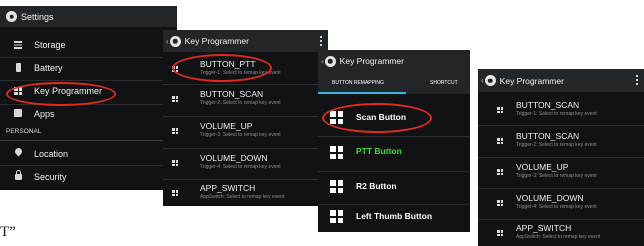  Describe the element at coordinates (379, 151) in the screenshot. I see `remap-label: PTT Button` at that location.